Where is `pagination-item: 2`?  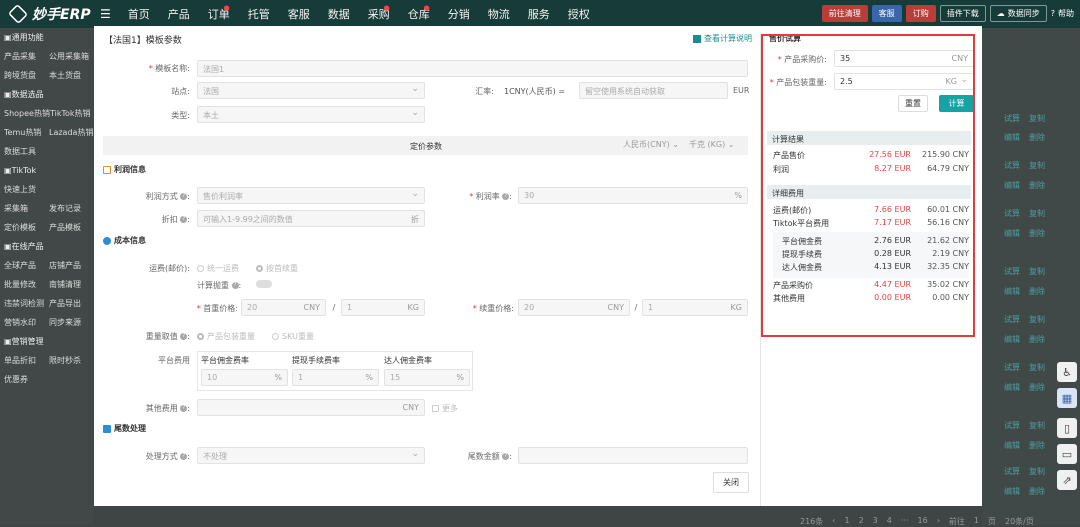
pagination-item: 2 is located at coordinates (861, 521).